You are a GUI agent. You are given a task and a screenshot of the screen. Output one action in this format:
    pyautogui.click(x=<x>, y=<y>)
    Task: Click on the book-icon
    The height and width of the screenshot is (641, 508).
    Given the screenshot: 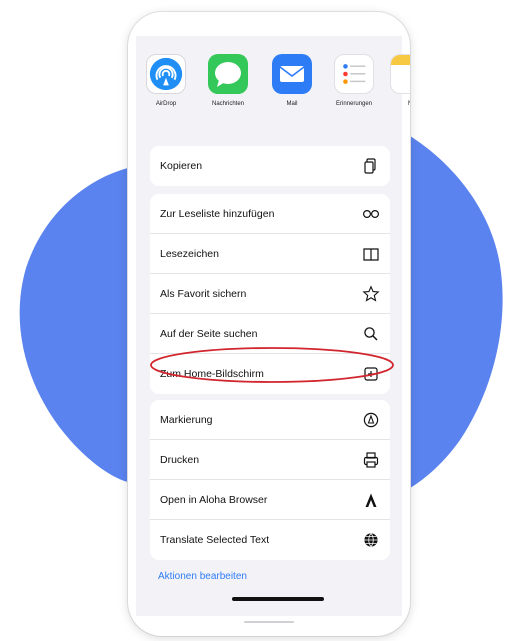 What is the action you would take?
    pyautogui.click(x=371, y=254)
    